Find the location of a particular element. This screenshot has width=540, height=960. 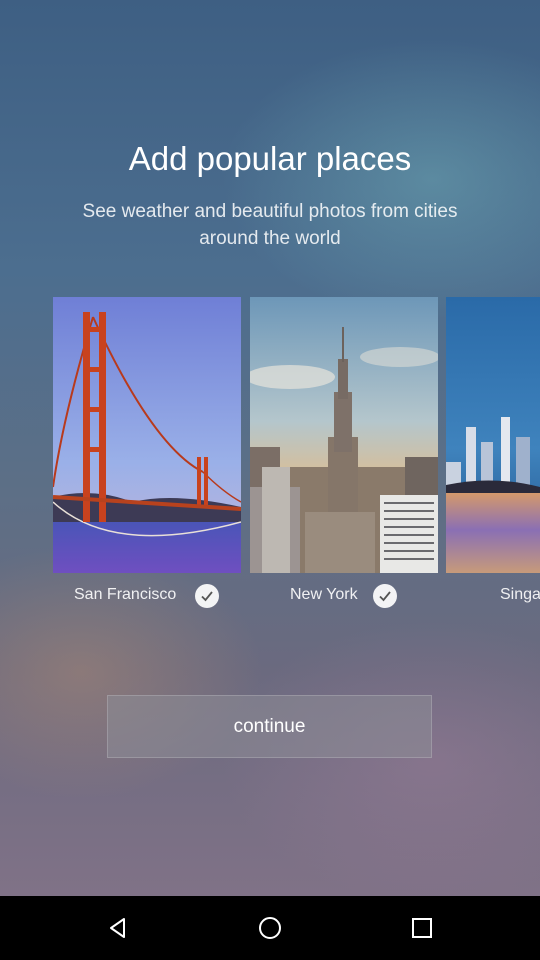

city-label-new-york: New York is located at coordinates (324, 594).